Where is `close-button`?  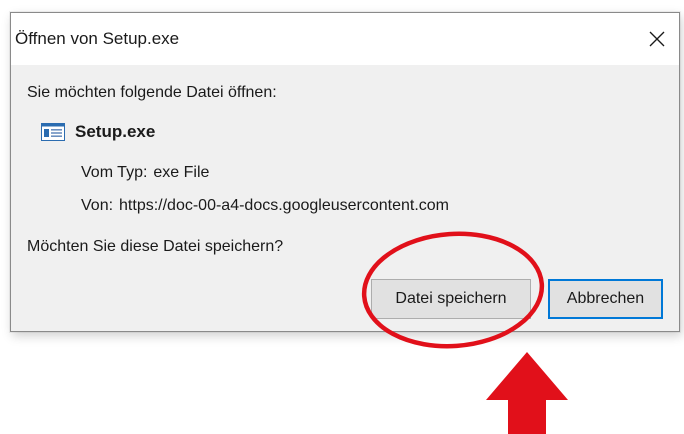
close-button is located at coordinates (657, 39).